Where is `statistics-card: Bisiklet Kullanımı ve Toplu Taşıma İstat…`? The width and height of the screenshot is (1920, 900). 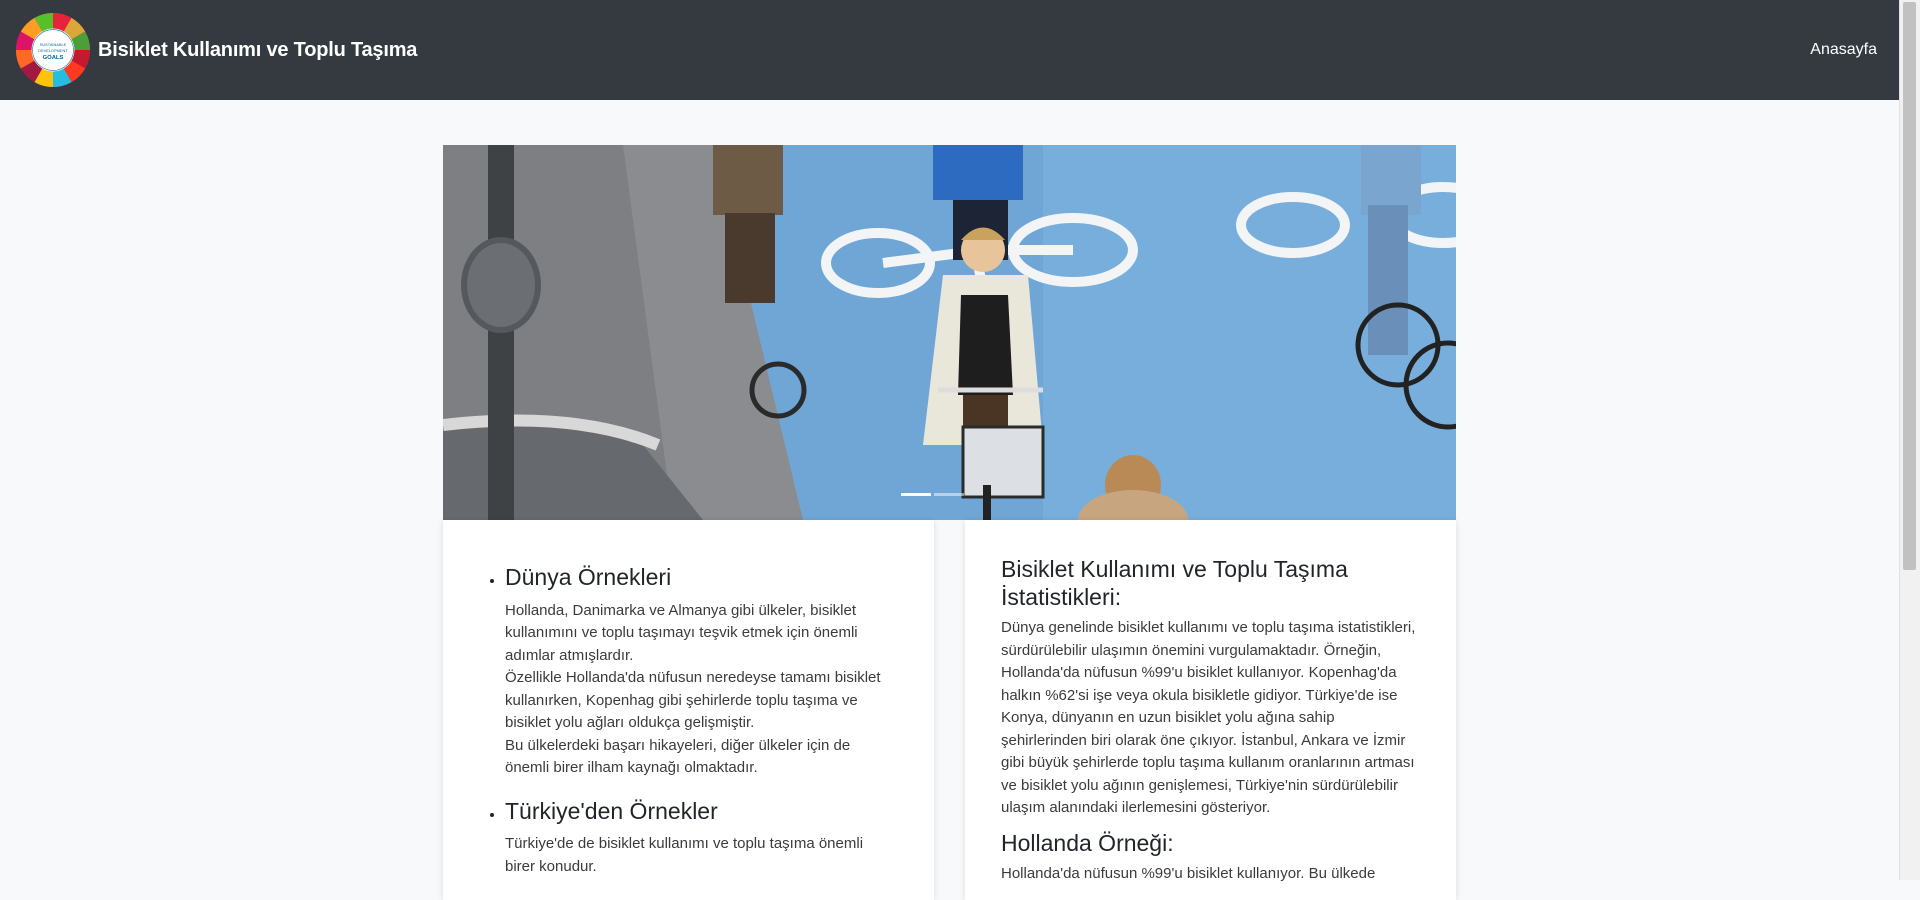
statistics-card: Bisiklet Kullanımı ve Toplu Taşıma İstat… is located at coordinates (1210, 710).